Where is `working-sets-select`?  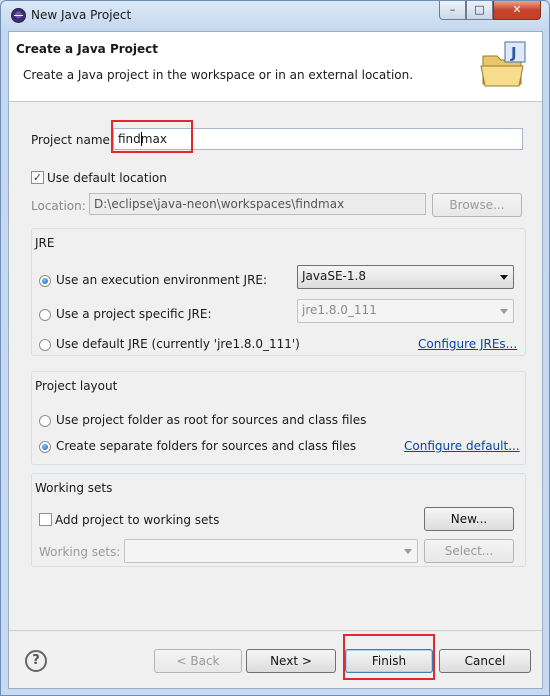 working-sets-select is located at coordinates (271, 551).